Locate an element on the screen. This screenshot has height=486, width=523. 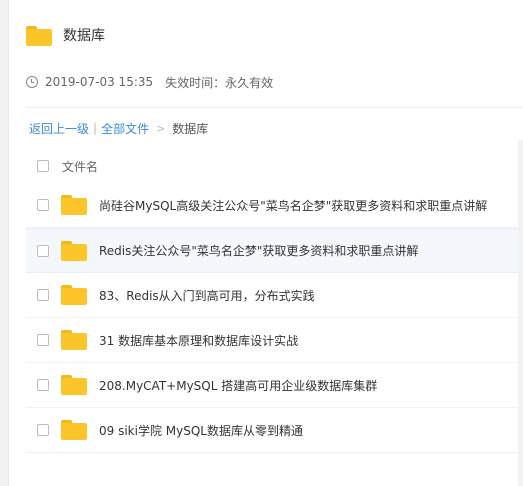
scrollbar-track is located at coordinates (520, 313).